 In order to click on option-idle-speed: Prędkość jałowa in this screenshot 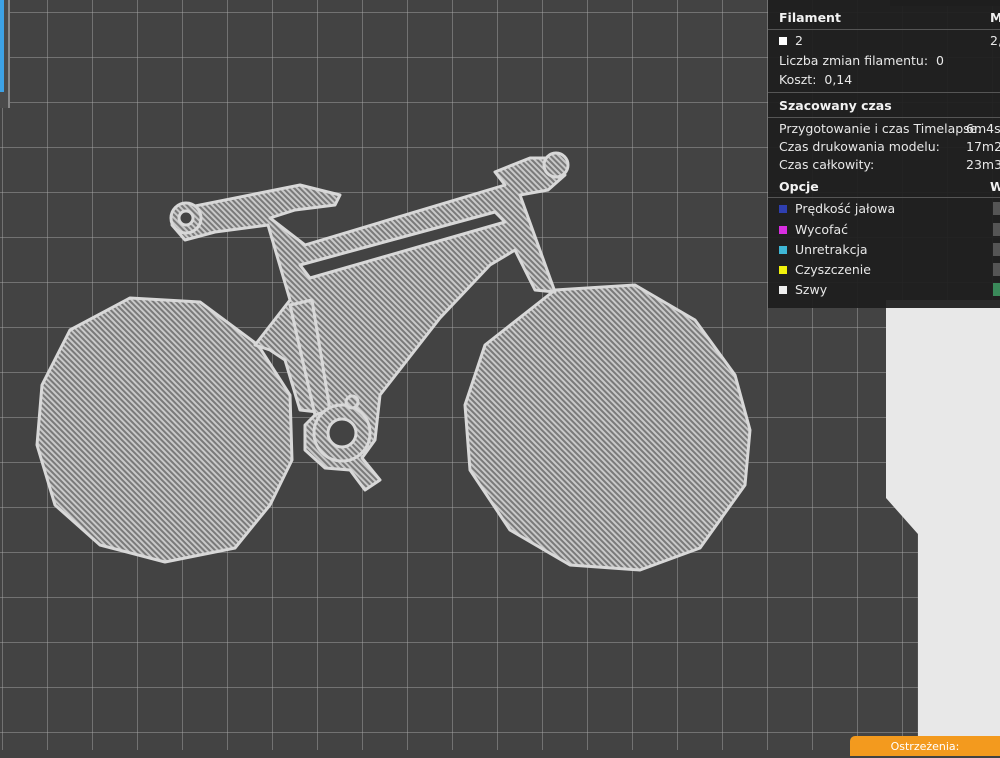, I will do `click(837, 208)`.